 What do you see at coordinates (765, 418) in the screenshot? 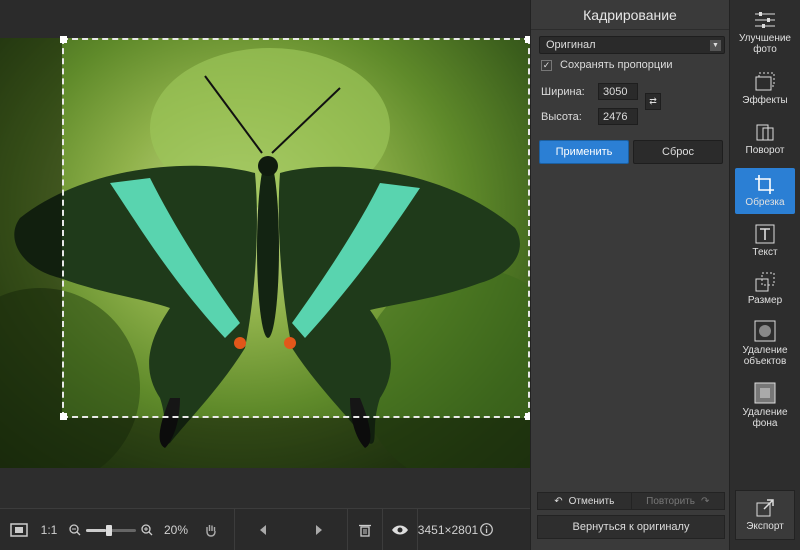
I see `tool-label: Удаление фона` at bounding box center [765, 418].